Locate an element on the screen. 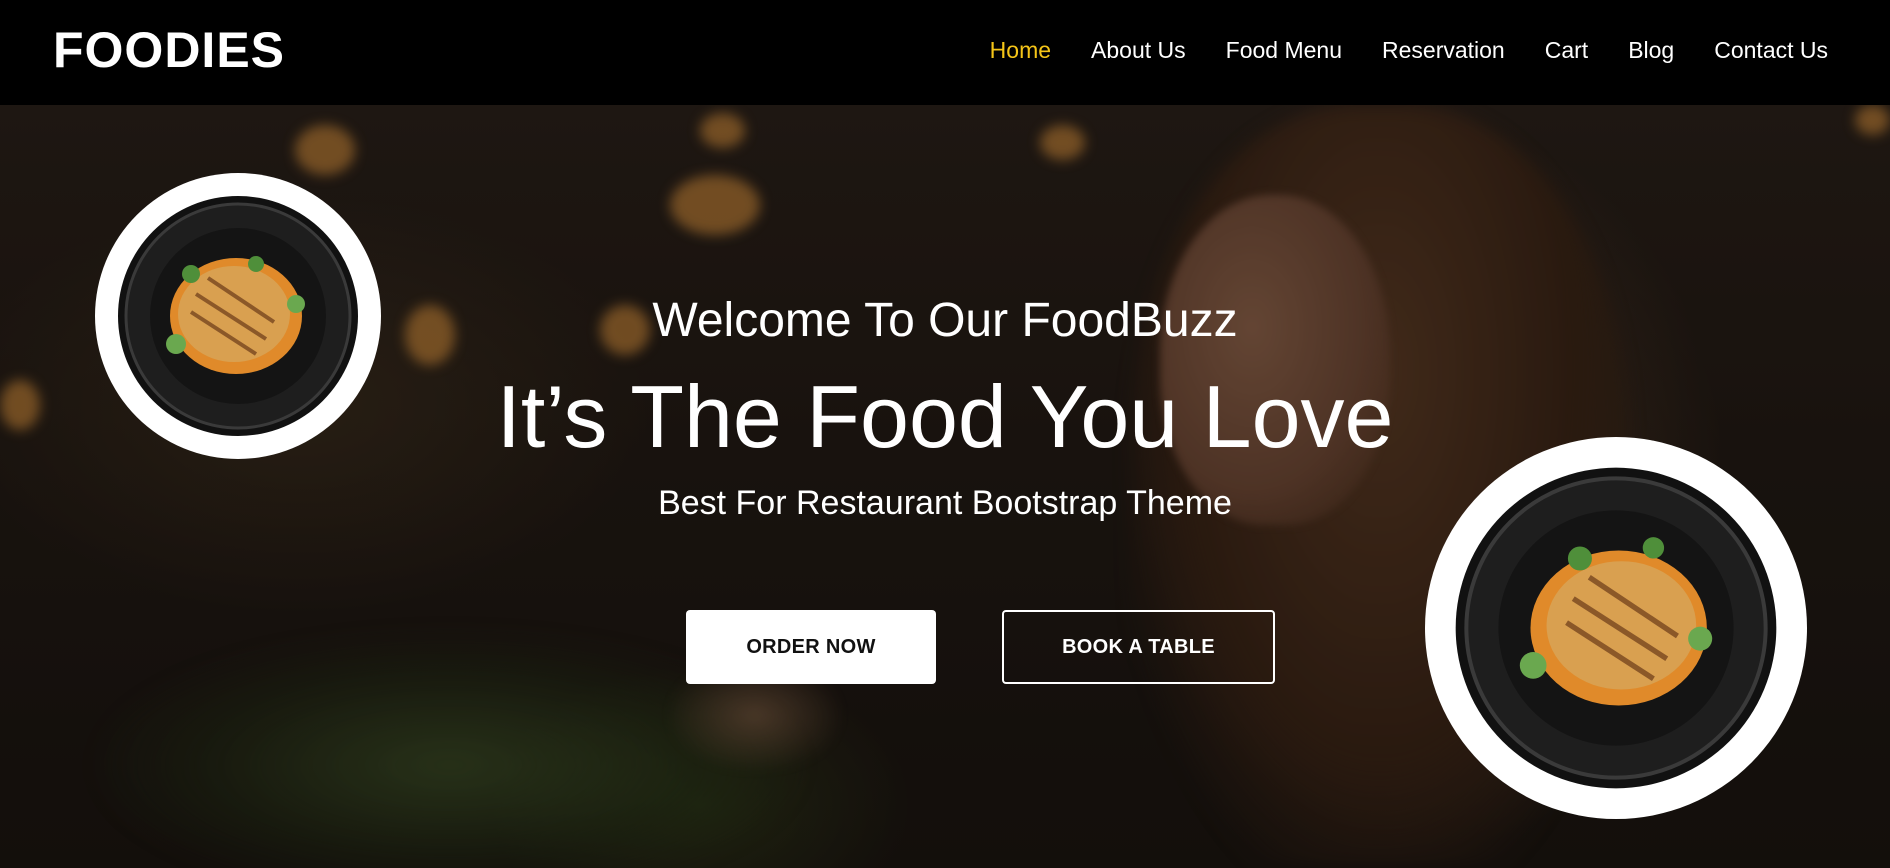  nav-item-food-menu: Food Menu is located at coordinates (1284, 50).